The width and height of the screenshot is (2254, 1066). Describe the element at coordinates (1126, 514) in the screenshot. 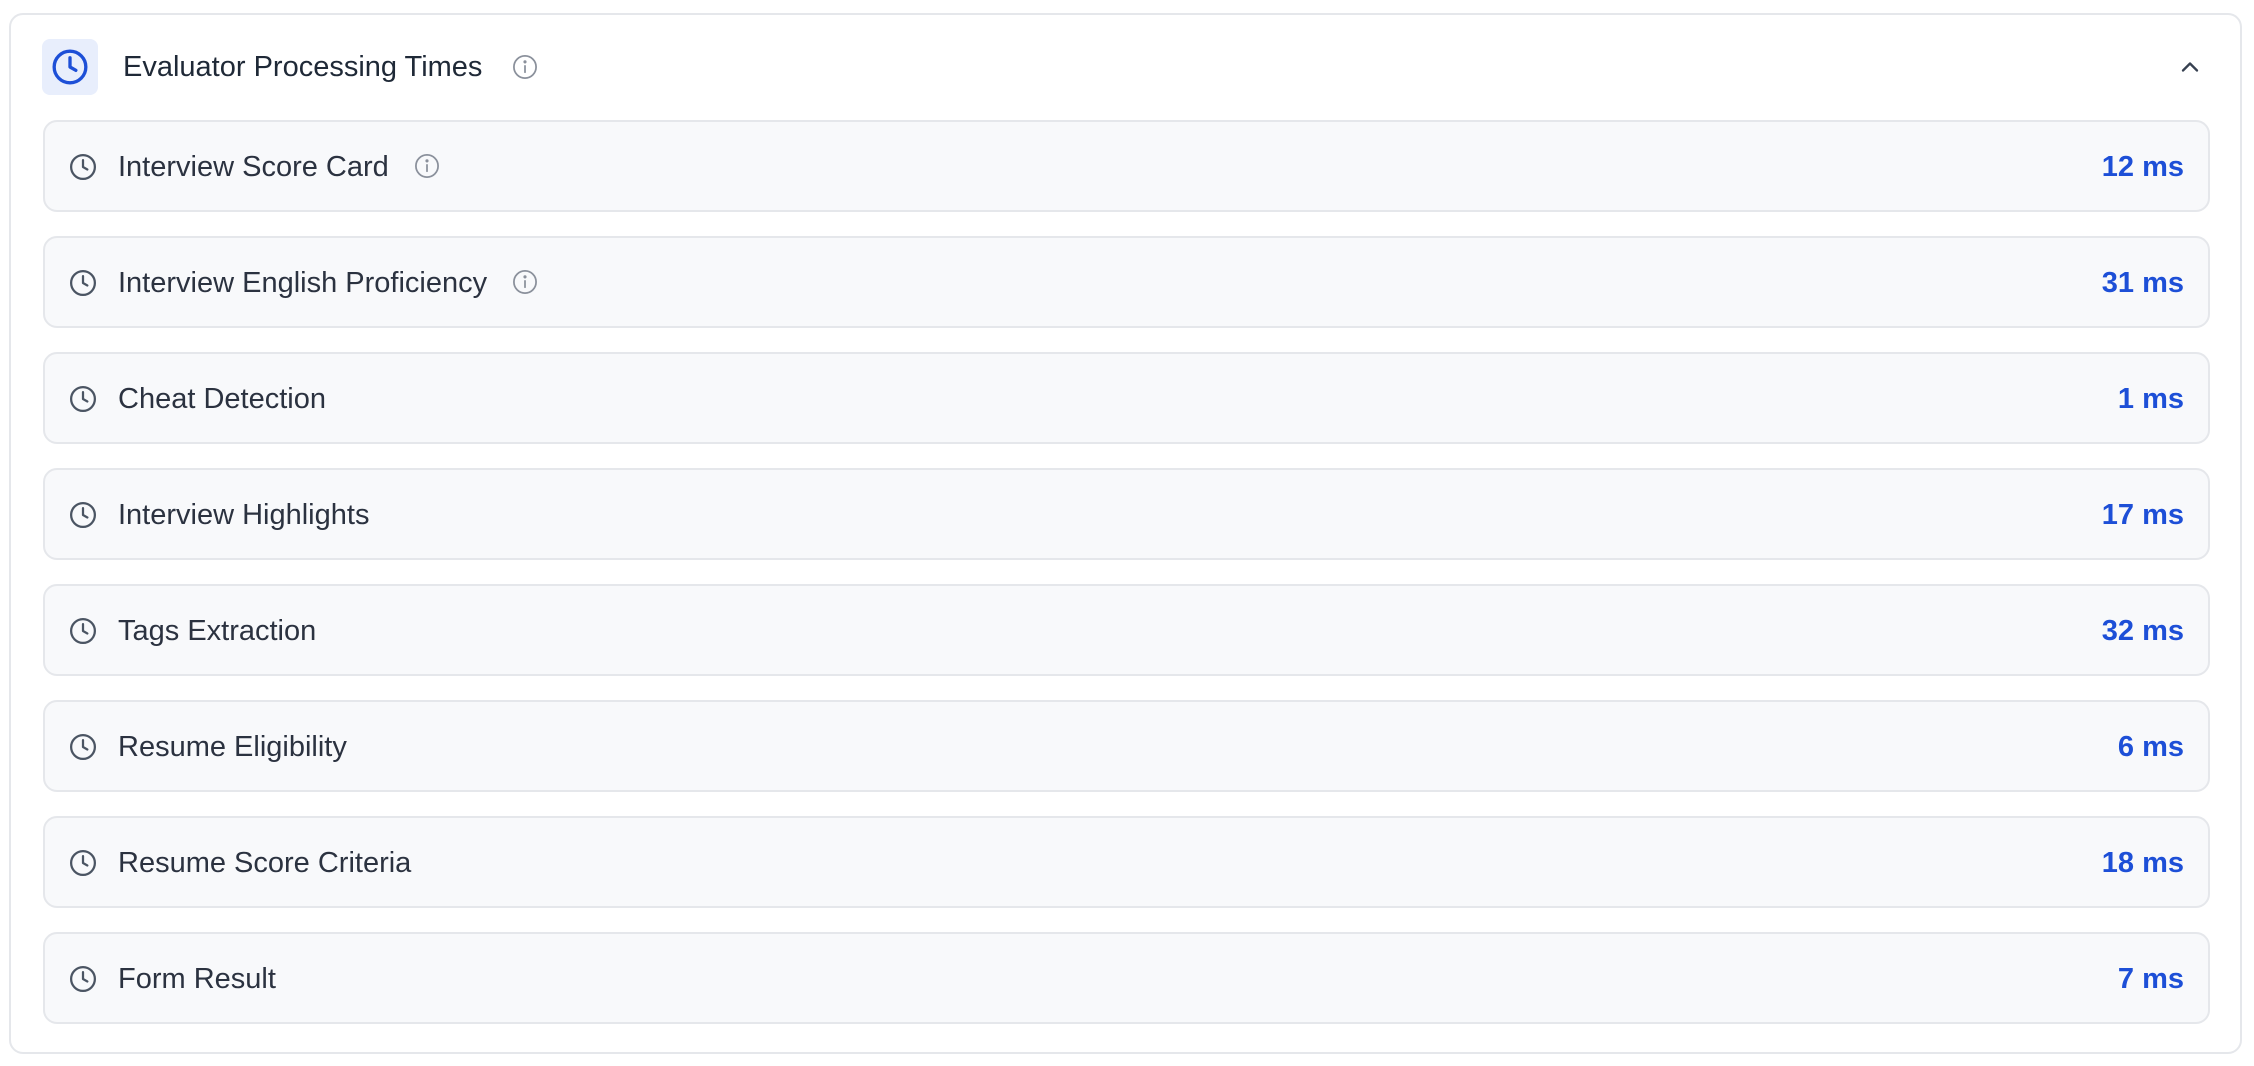

I see `evaluator-row: Interview Highlights 17 ms` at that location.